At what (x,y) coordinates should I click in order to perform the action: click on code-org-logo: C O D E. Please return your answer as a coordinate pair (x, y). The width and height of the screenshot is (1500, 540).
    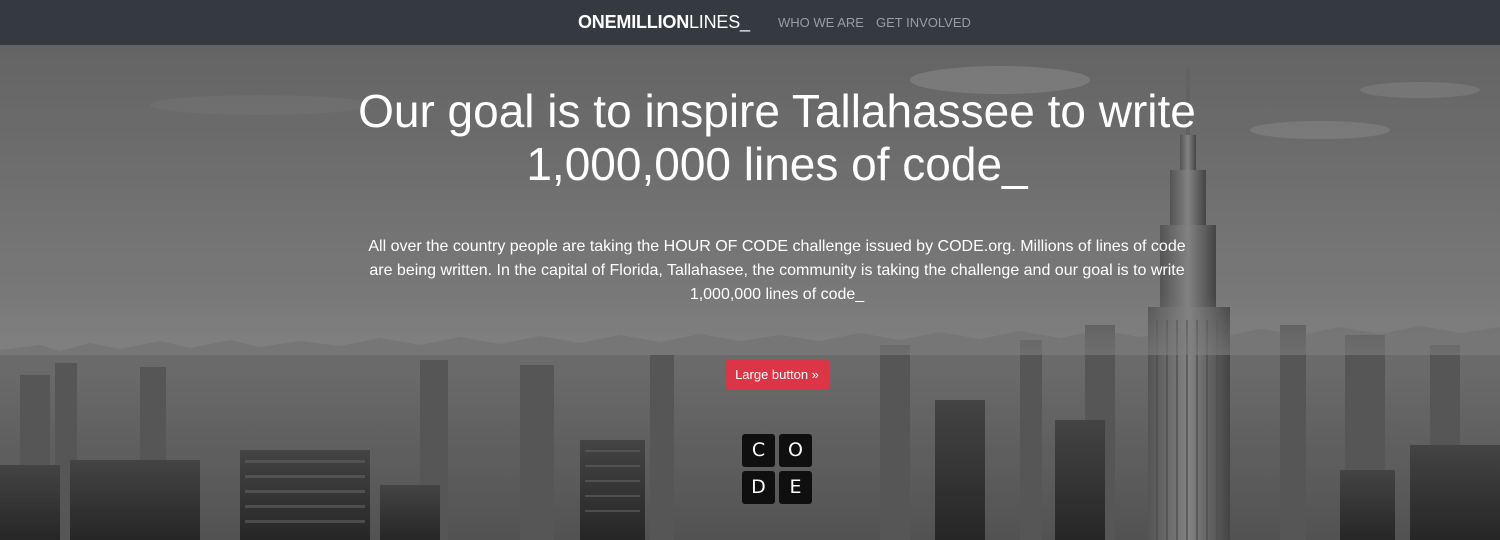
    Looking at the image, I should click on (777, 469).